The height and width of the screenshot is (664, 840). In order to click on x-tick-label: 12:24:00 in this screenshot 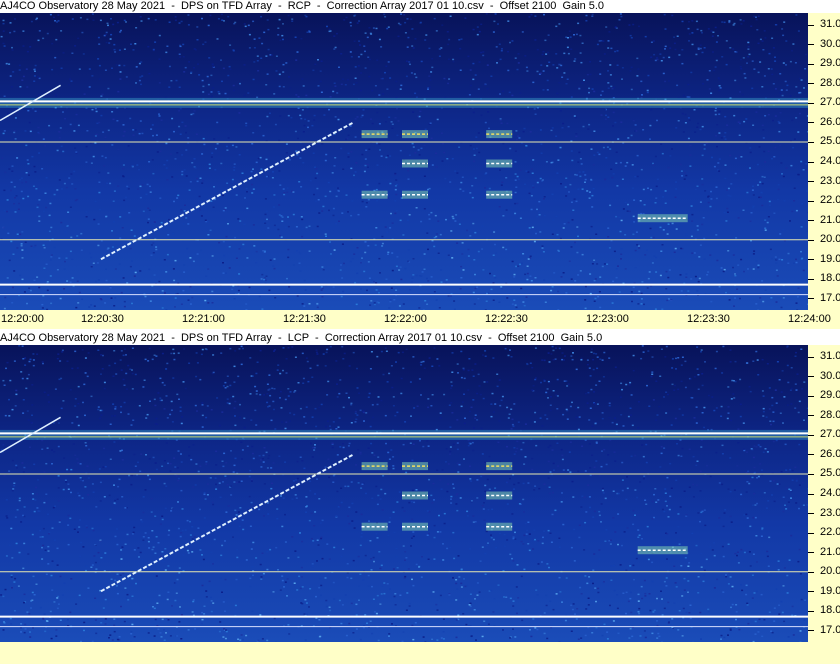, I will do `click(809, 319)`.